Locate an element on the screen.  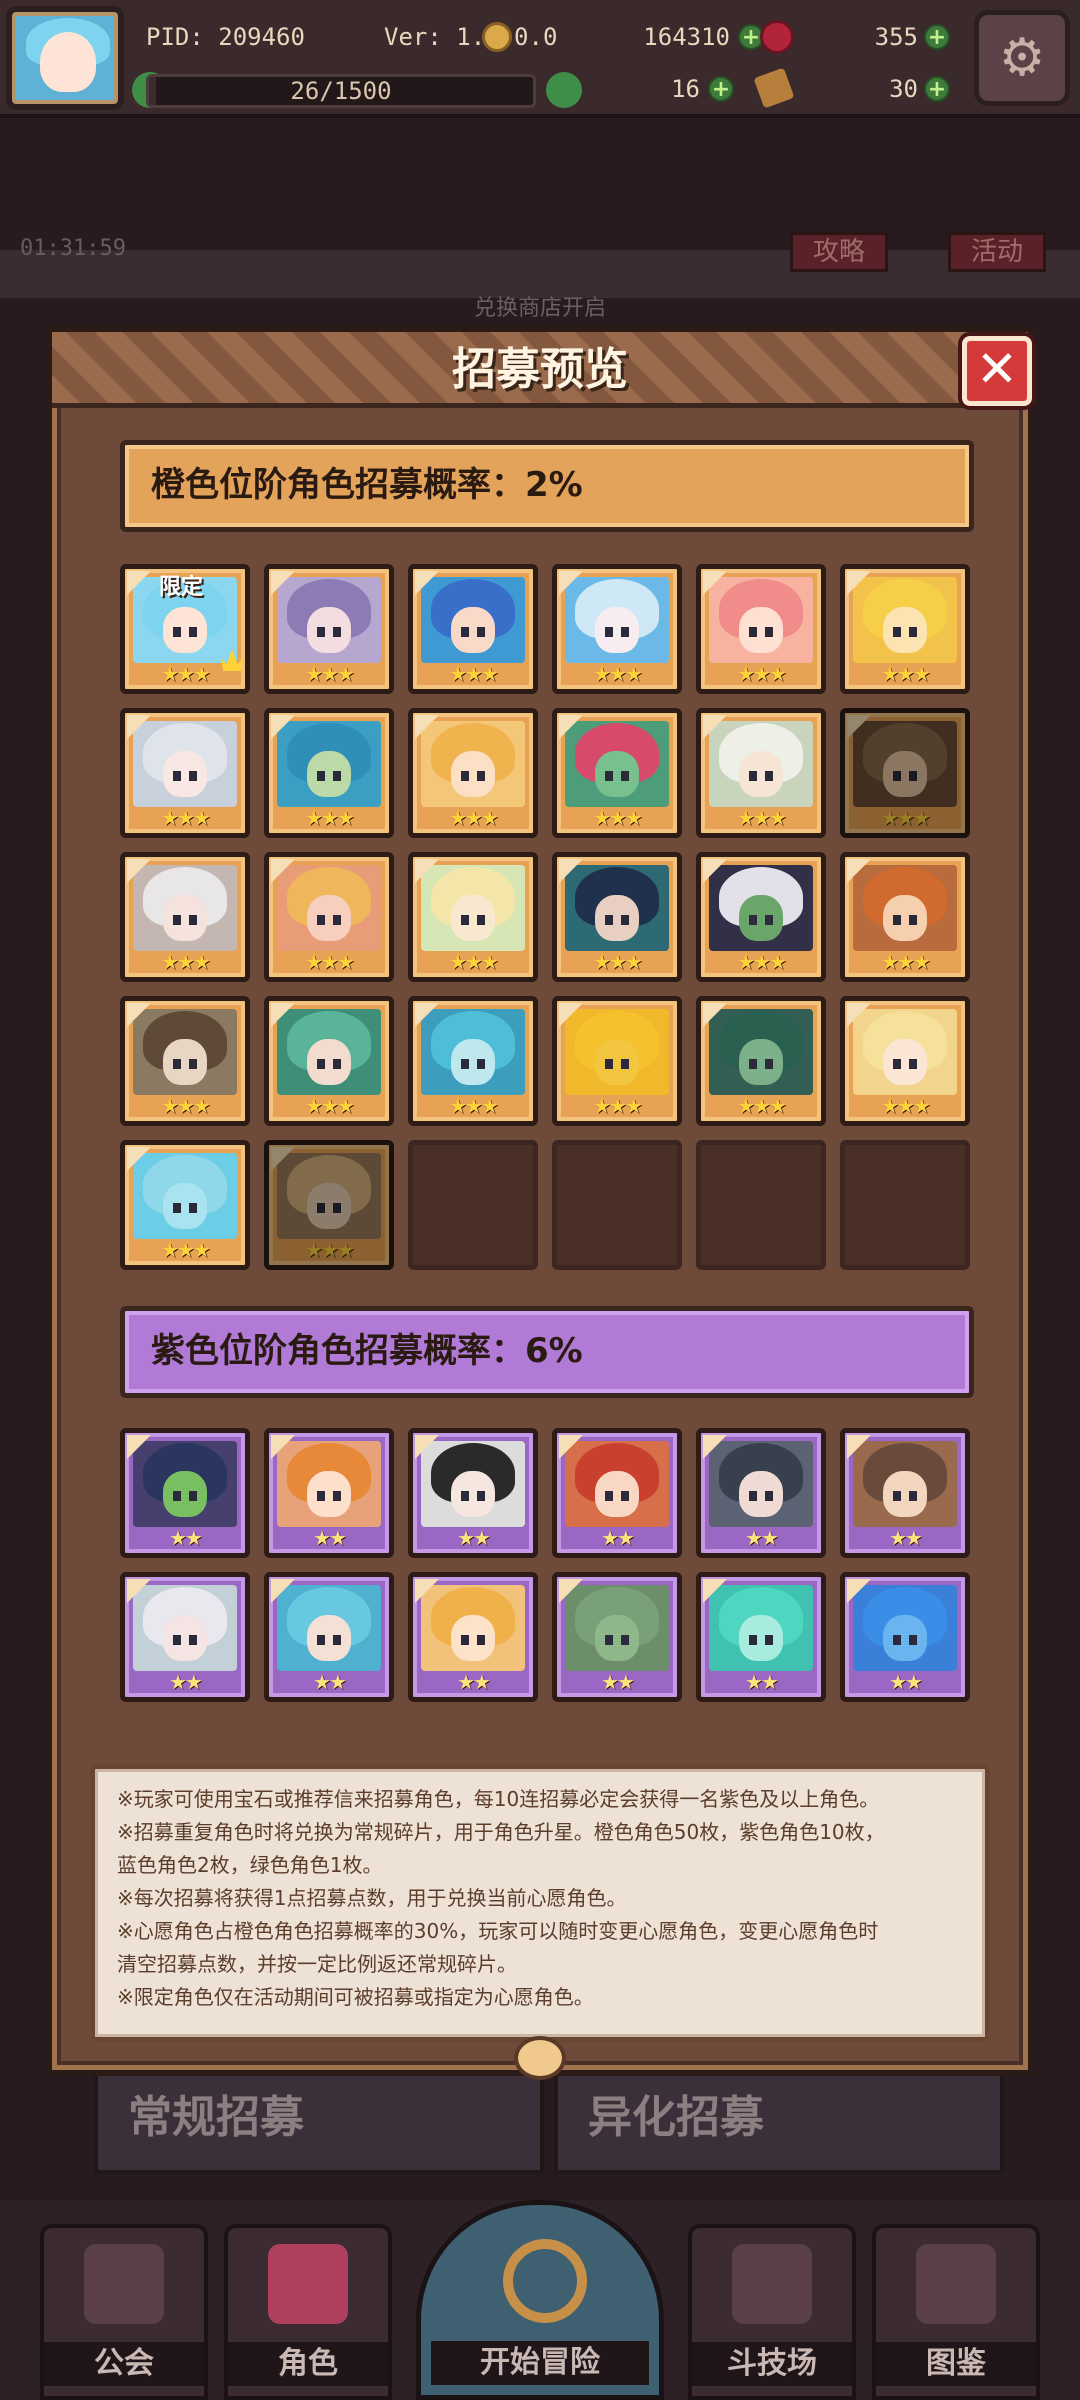
limited-badge: 限定 is located at coordinates (181, 587).